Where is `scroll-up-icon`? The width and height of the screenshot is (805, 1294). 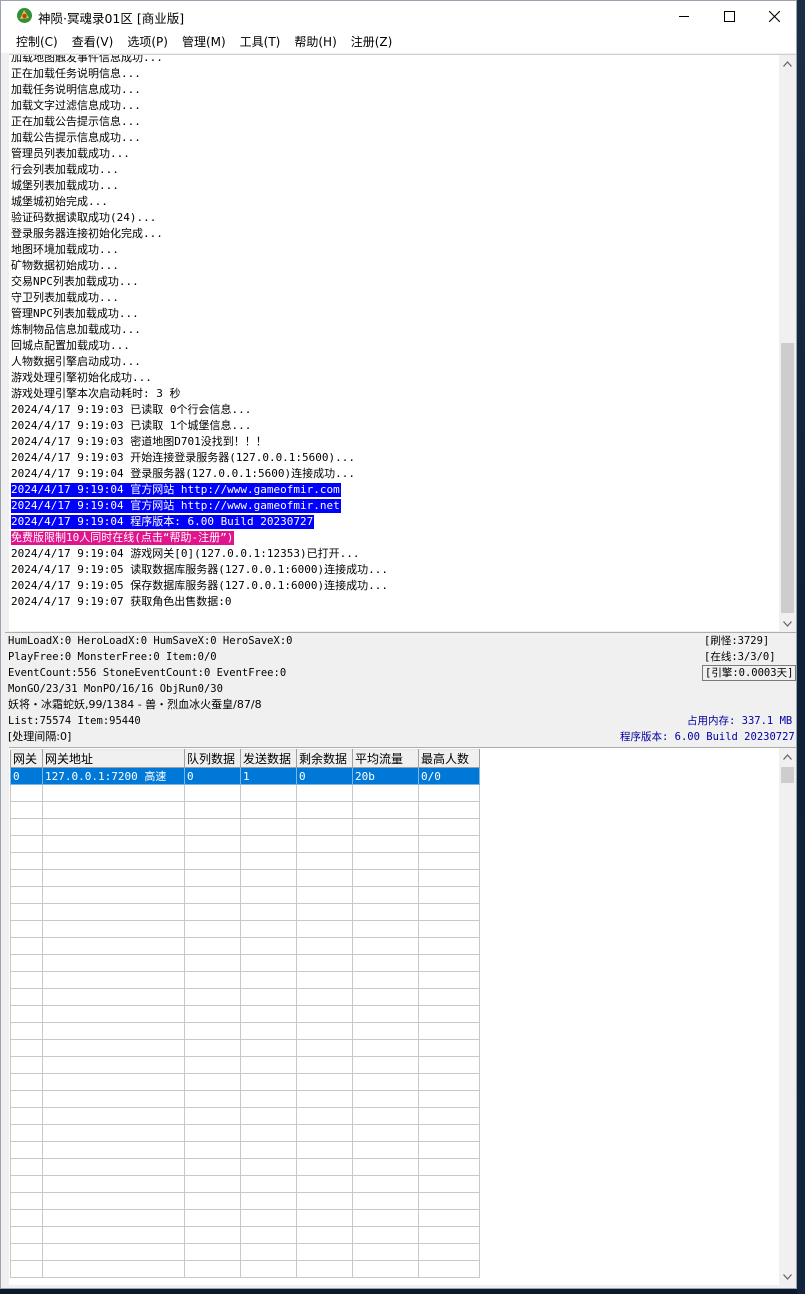 scroll-up-icon is located at coordinates (787, 63).